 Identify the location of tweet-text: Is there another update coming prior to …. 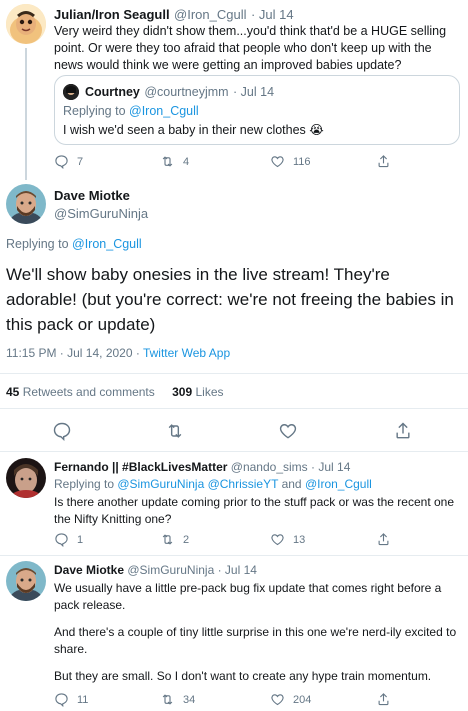
(254, 510).